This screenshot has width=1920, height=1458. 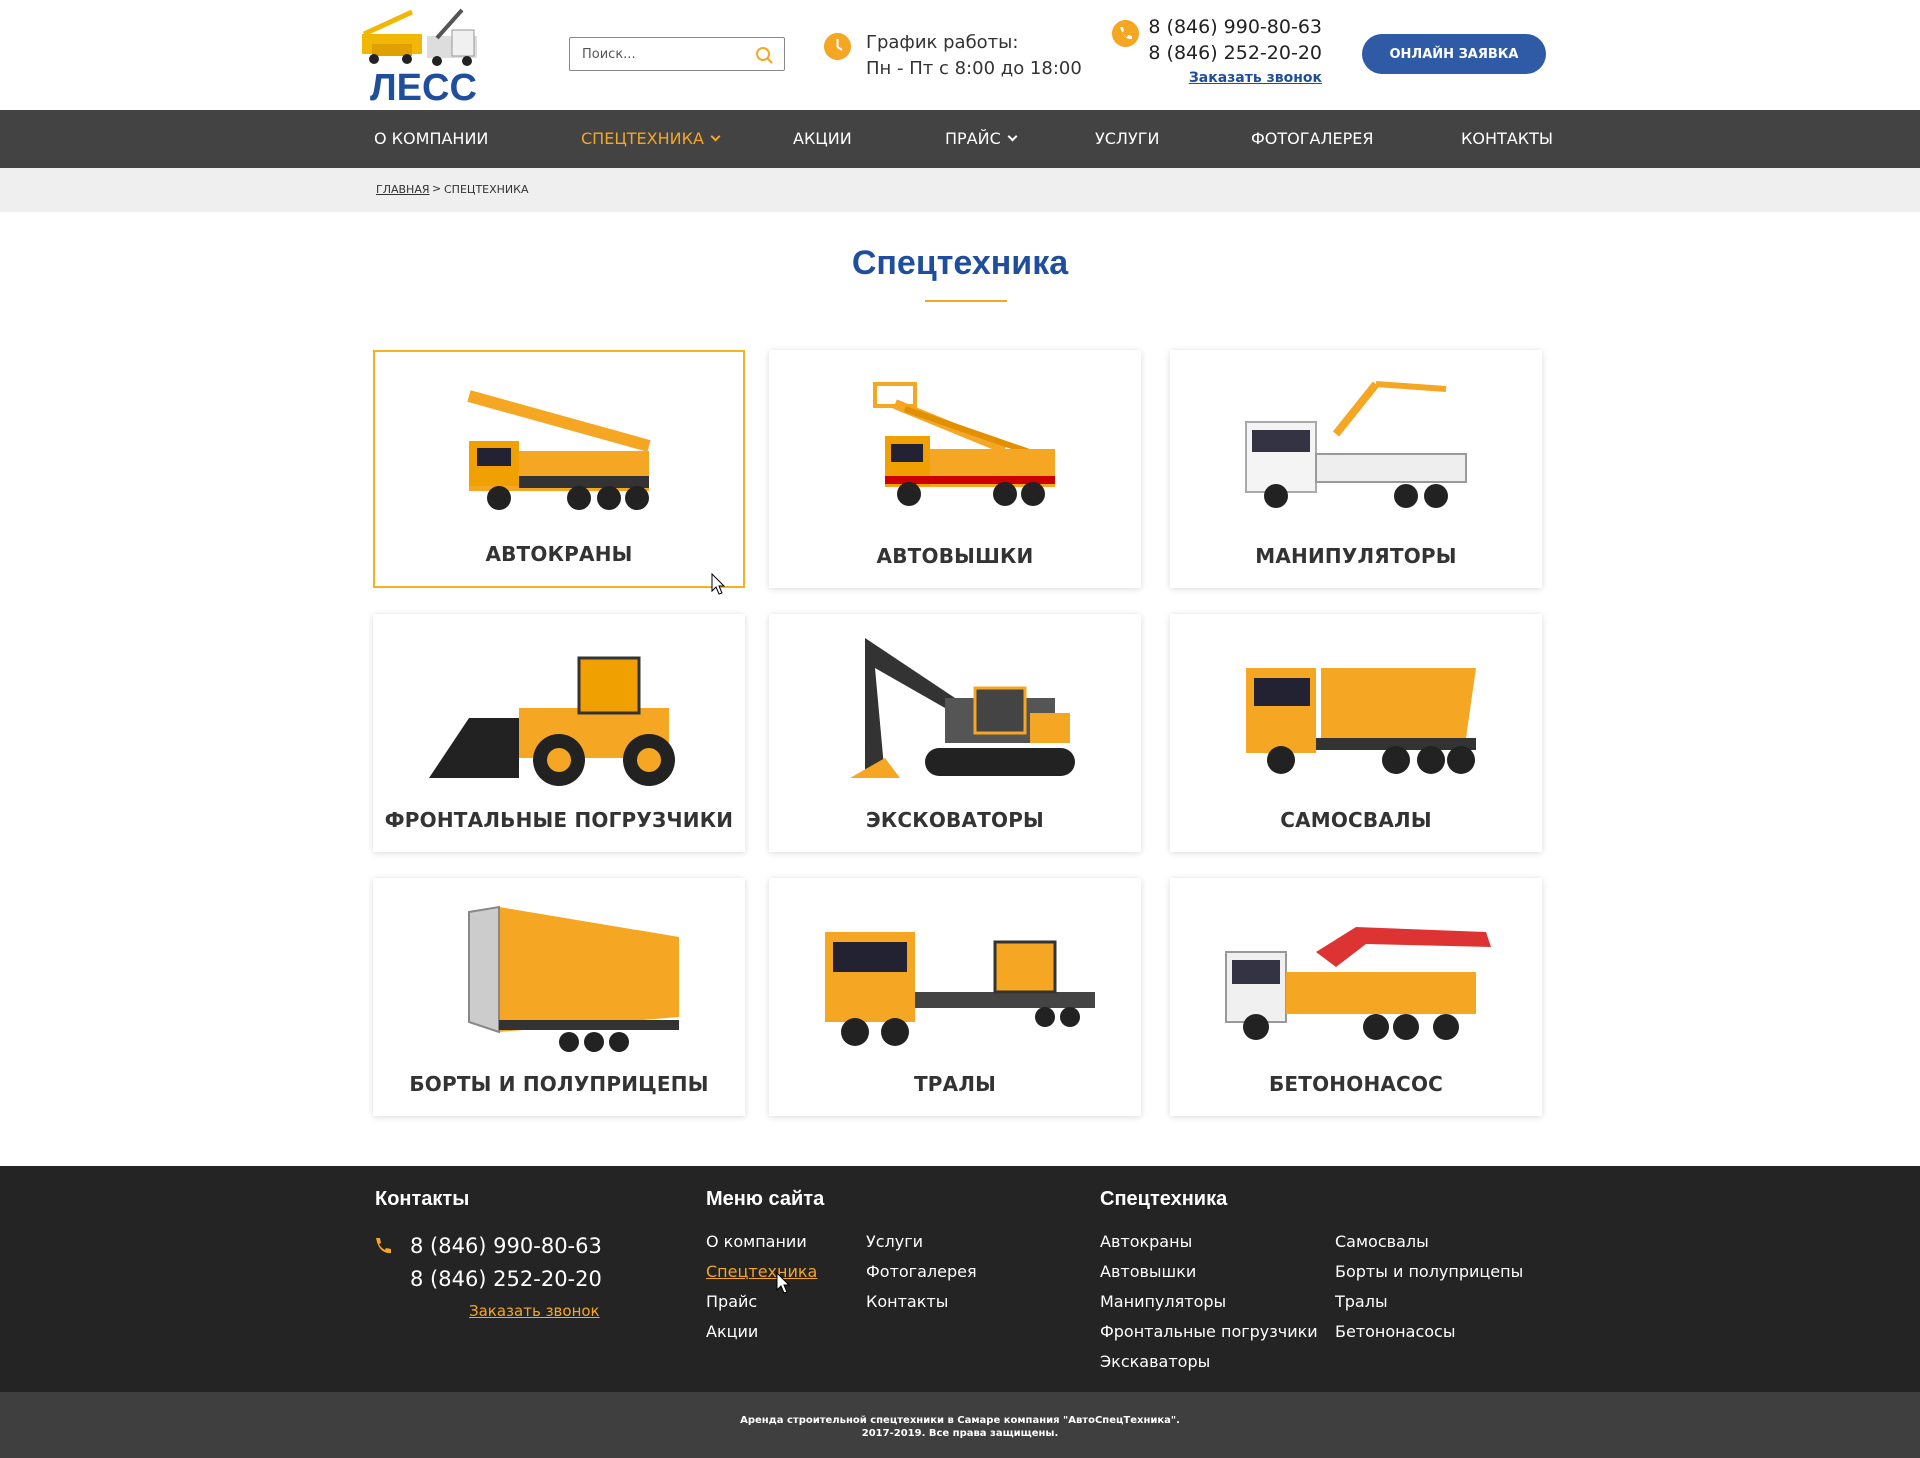 I want to click on card-semi-trailers: БОРТЫ И ПОЛУПРИЦЕПЫ, so click(x=559, y=997).